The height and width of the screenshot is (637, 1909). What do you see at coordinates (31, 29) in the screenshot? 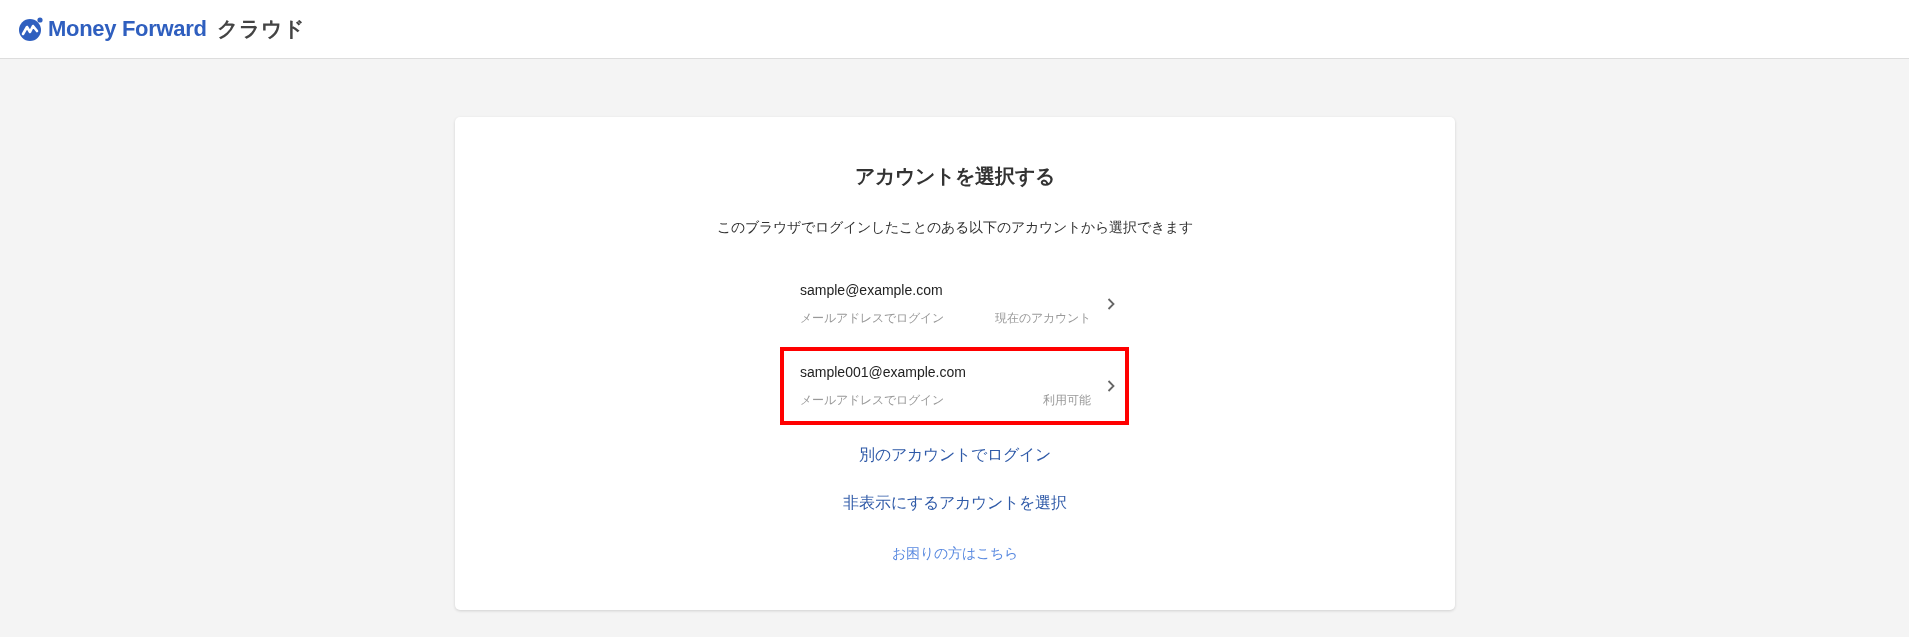
I see `logo-icon` at bounding box center [31, 29].